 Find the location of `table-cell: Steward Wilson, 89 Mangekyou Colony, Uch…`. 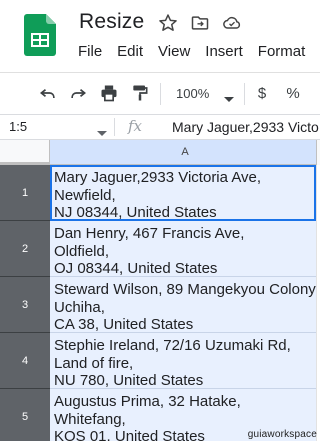

table-cell: Steward Wilson, 89 Mangekyou Colony, Uch… is located at coordinates (184, 305).